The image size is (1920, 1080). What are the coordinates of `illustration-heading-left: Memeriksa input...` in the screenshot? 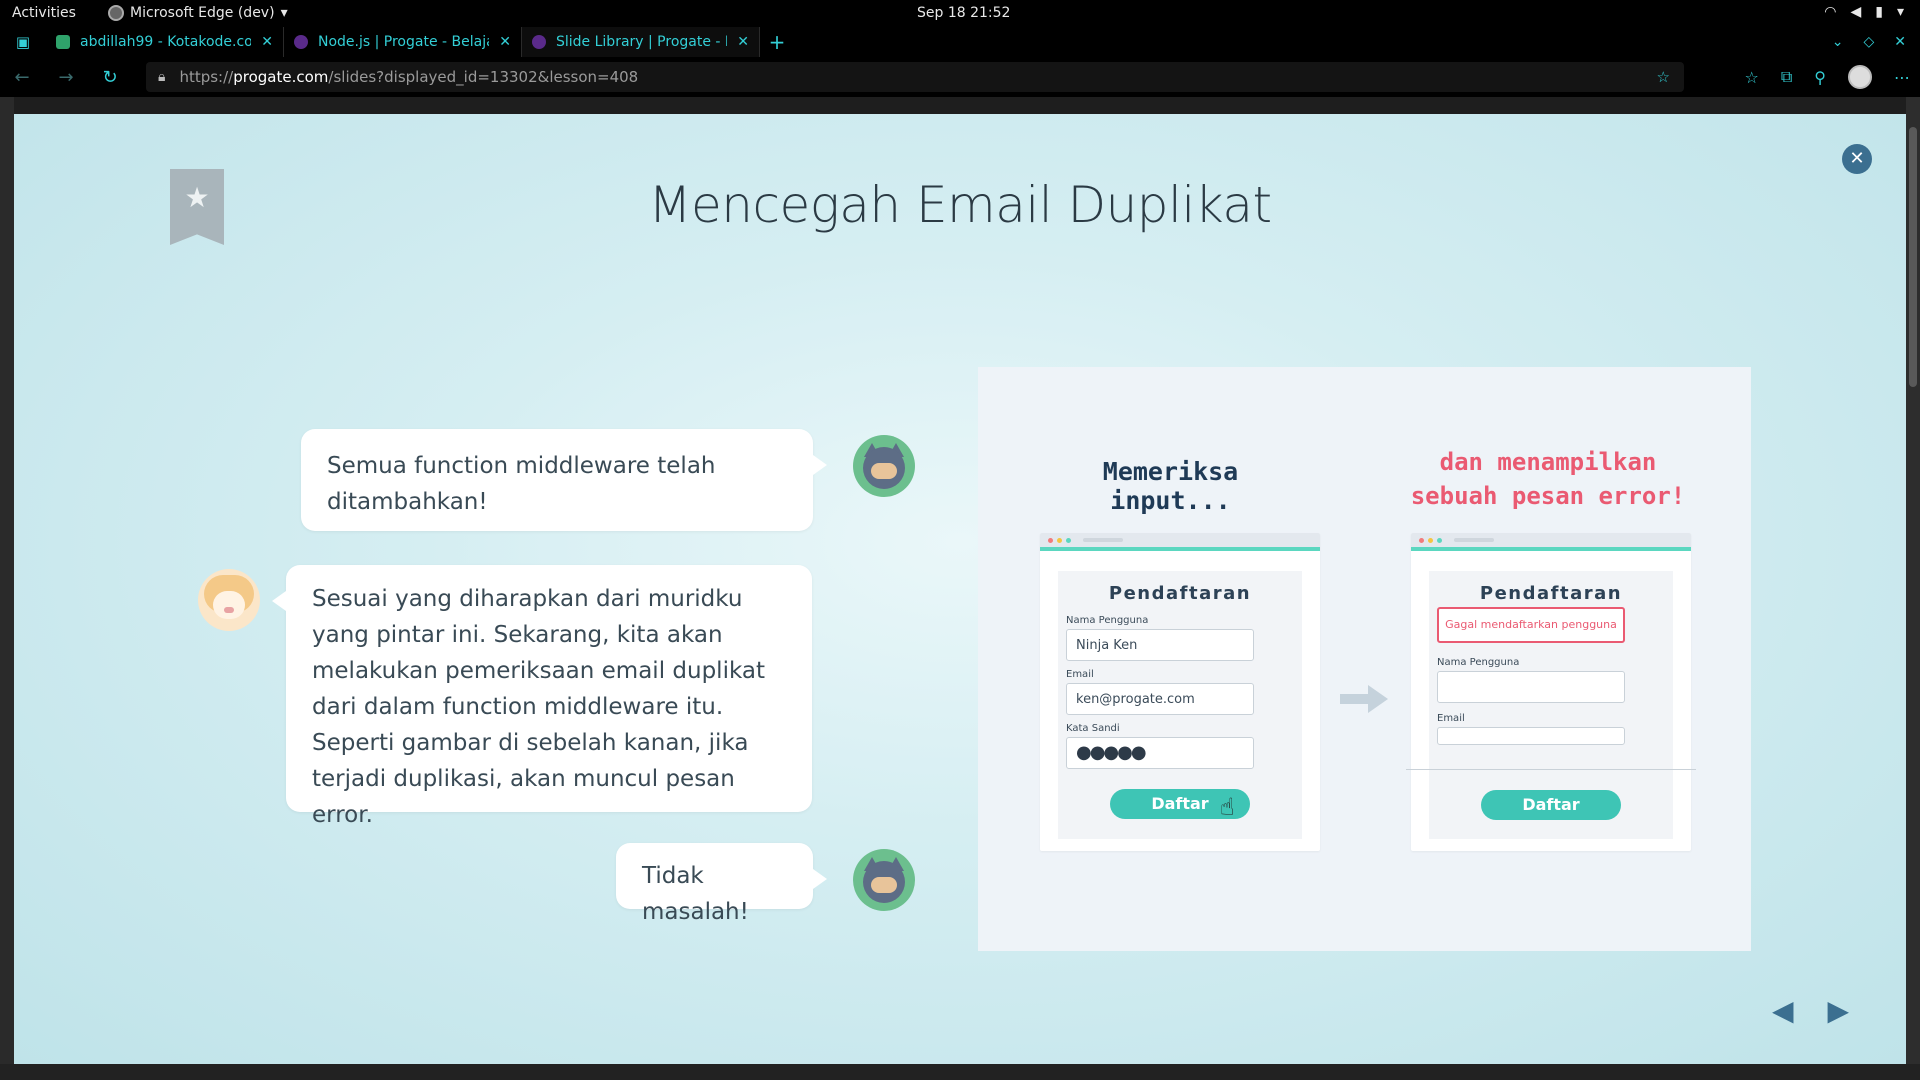 It's located at (1170, 486).